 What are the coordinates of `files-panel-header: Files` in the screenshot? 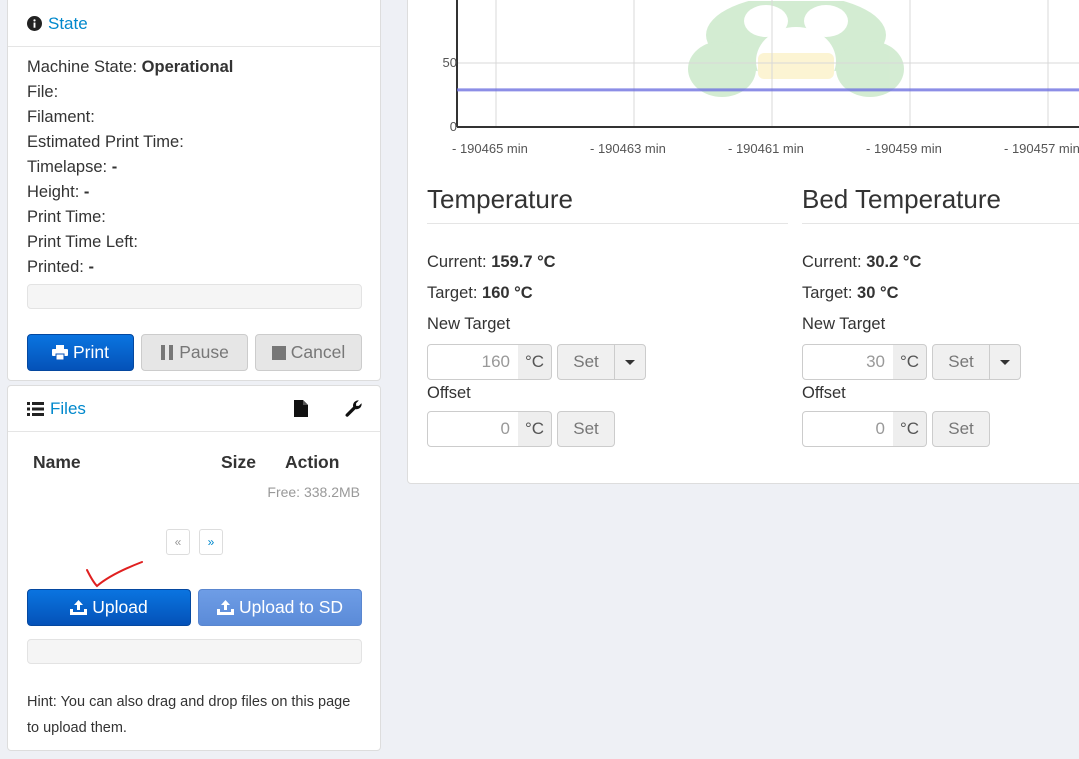 It's located at (194, 409).